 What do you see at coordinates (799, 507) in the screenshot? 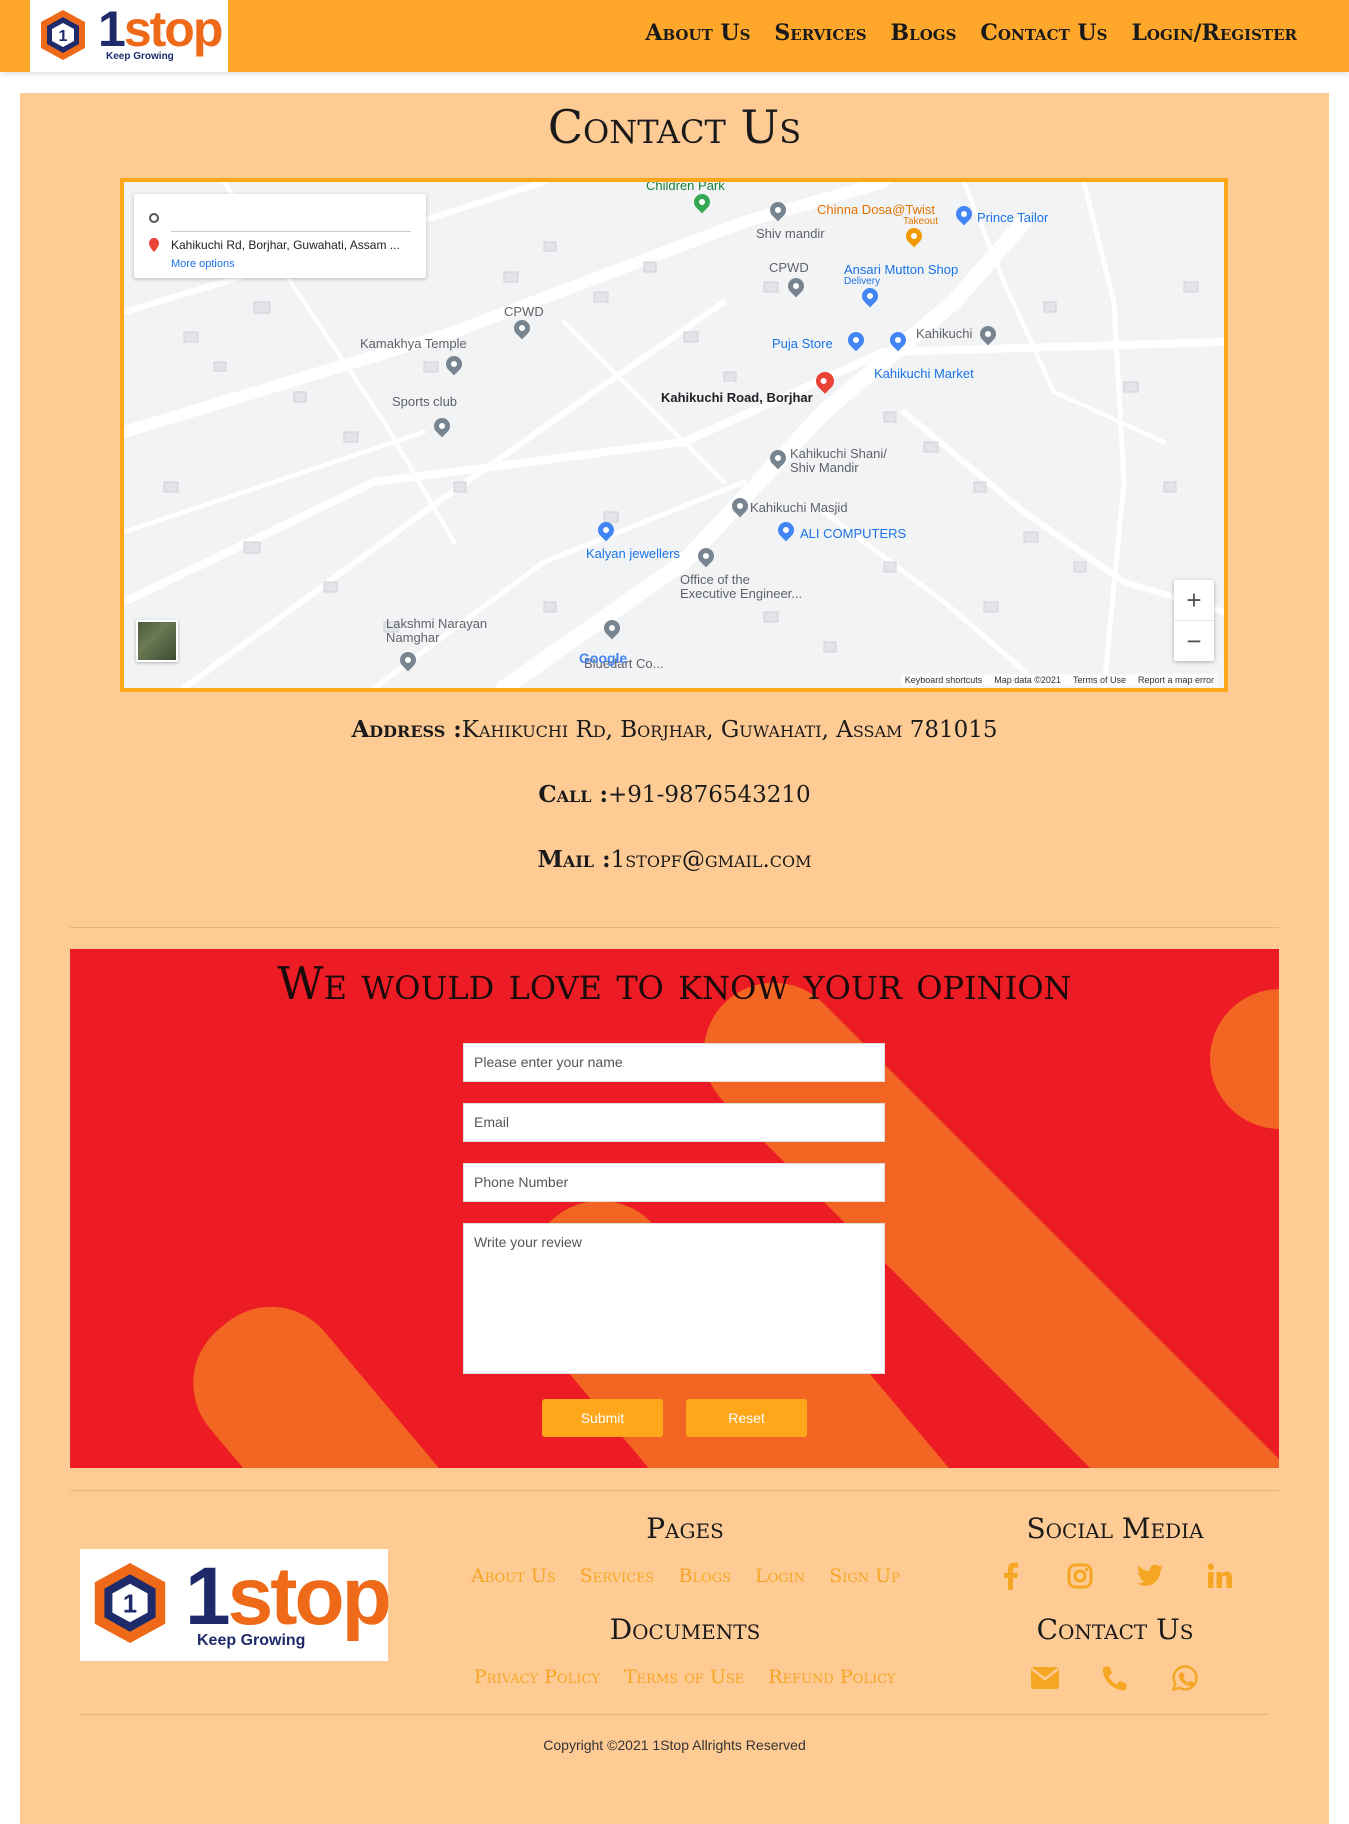
I see `map-label: Kahikuchi Masjid` at bounding box center [799, 507].